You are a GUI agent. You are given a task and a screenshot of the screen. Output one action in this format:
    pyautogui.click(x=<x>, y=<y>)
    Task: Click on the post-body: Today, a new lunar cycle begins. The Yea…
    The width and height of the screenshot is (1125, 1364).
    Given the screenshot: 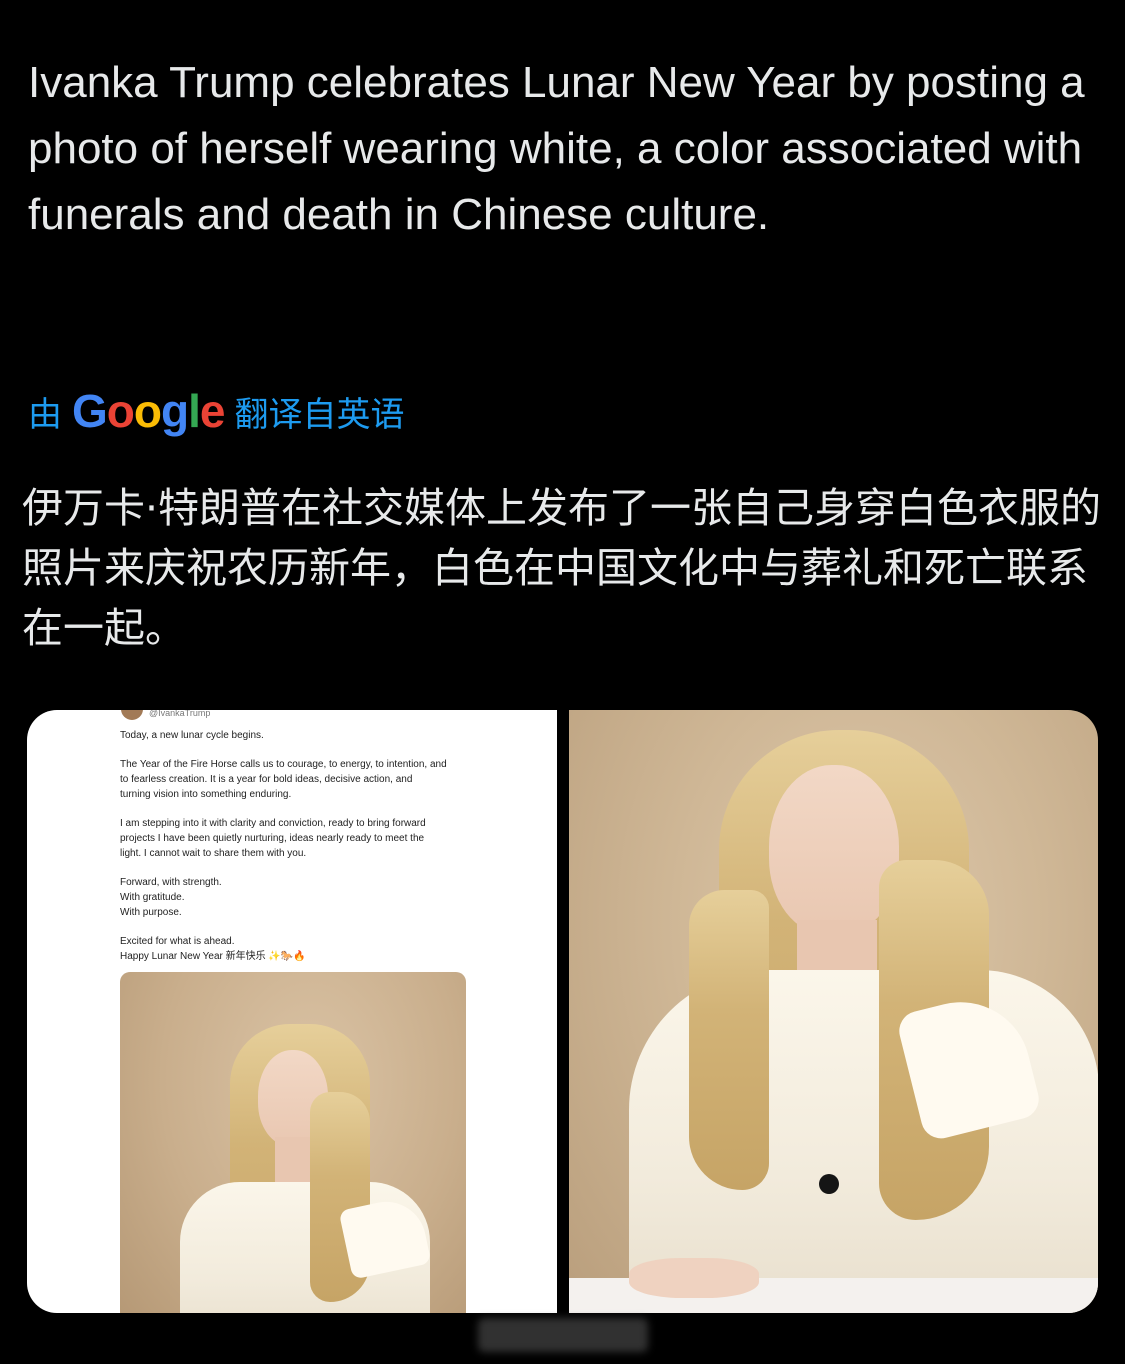 What is the action you would take?
    pyautogui.click(x=300, y=853)
    